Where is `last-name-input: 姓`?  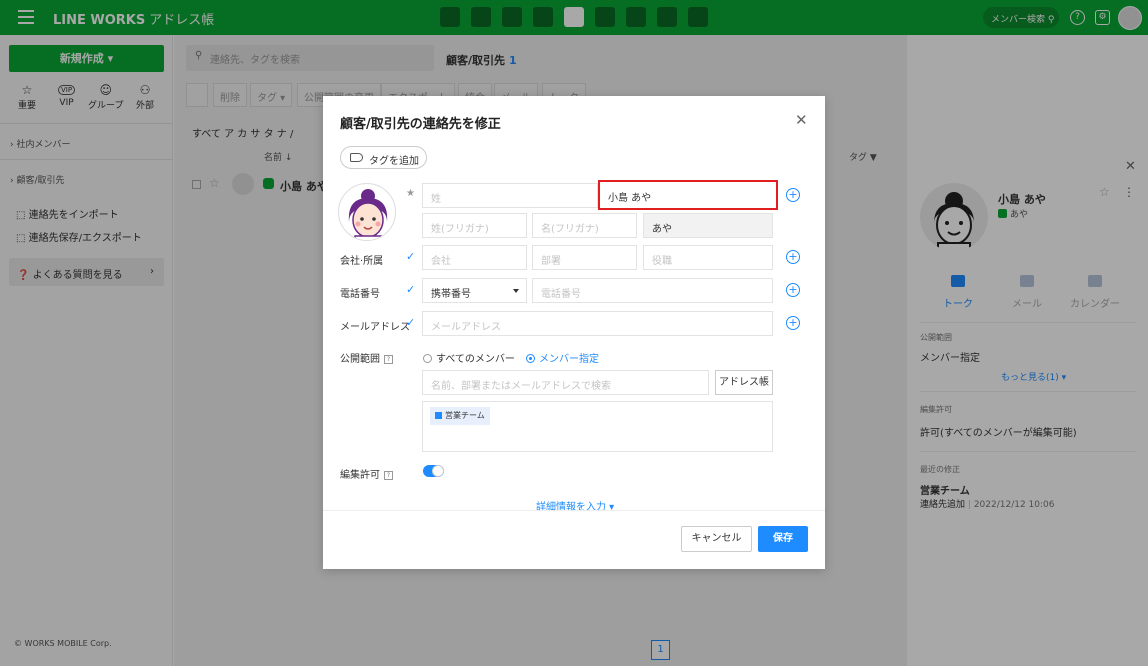
last-name-input: 姓 is located at coordinates (510, 195).